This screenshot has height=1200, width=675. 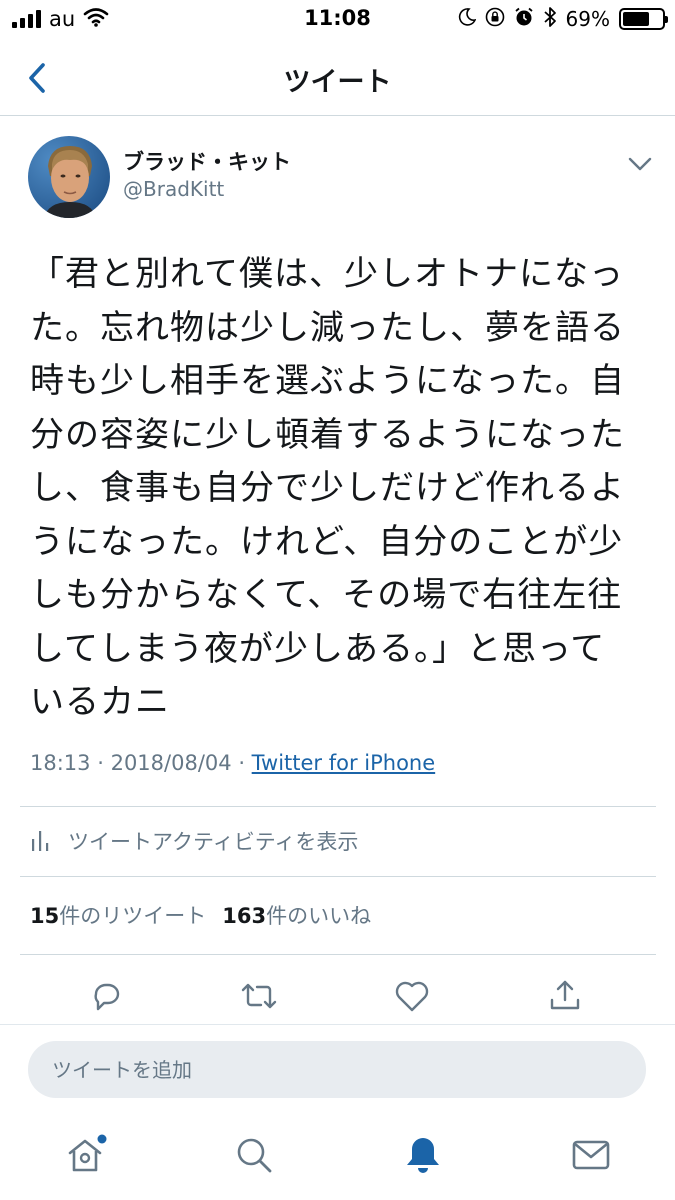 I want to click on retweet-button, so click(x=259, y=996).